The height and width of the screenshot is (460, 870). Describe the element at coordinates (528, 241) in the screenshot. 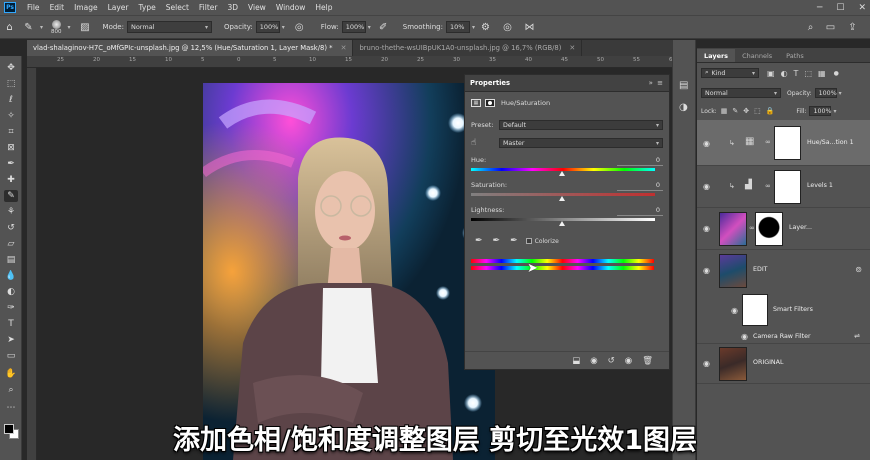

I see `colorize-checkbox` at that location.